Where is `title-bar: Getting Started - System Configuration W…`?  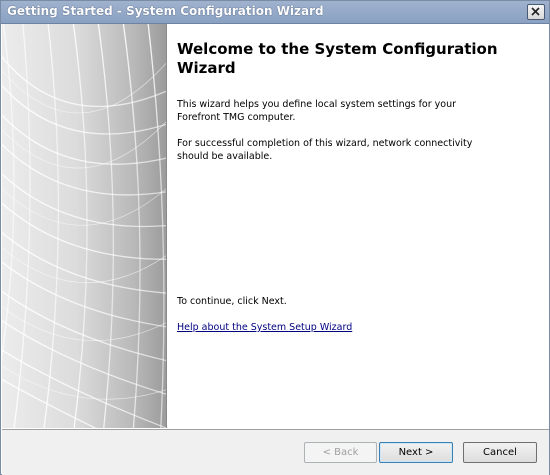
title-bar: Getting Started - System Configuration W… is located at coordinates (275, 12).